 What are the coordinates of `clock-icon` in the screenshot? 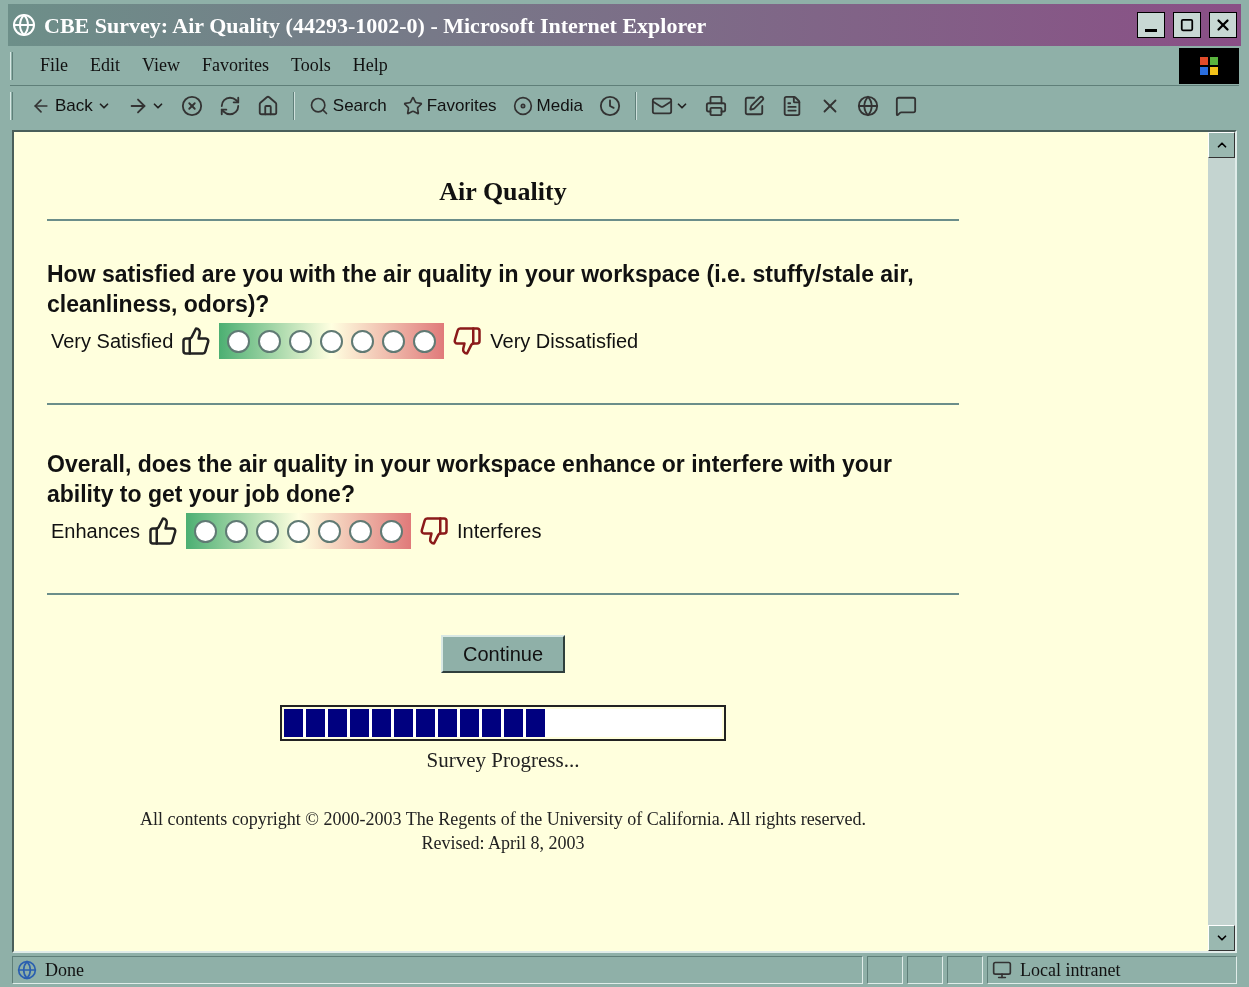 It's located at (609, 106).